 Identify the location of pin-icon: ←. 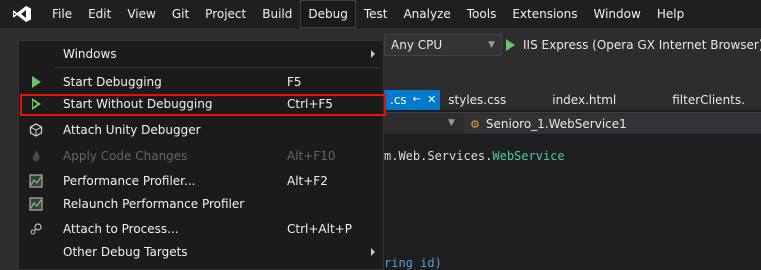
(417, 100).